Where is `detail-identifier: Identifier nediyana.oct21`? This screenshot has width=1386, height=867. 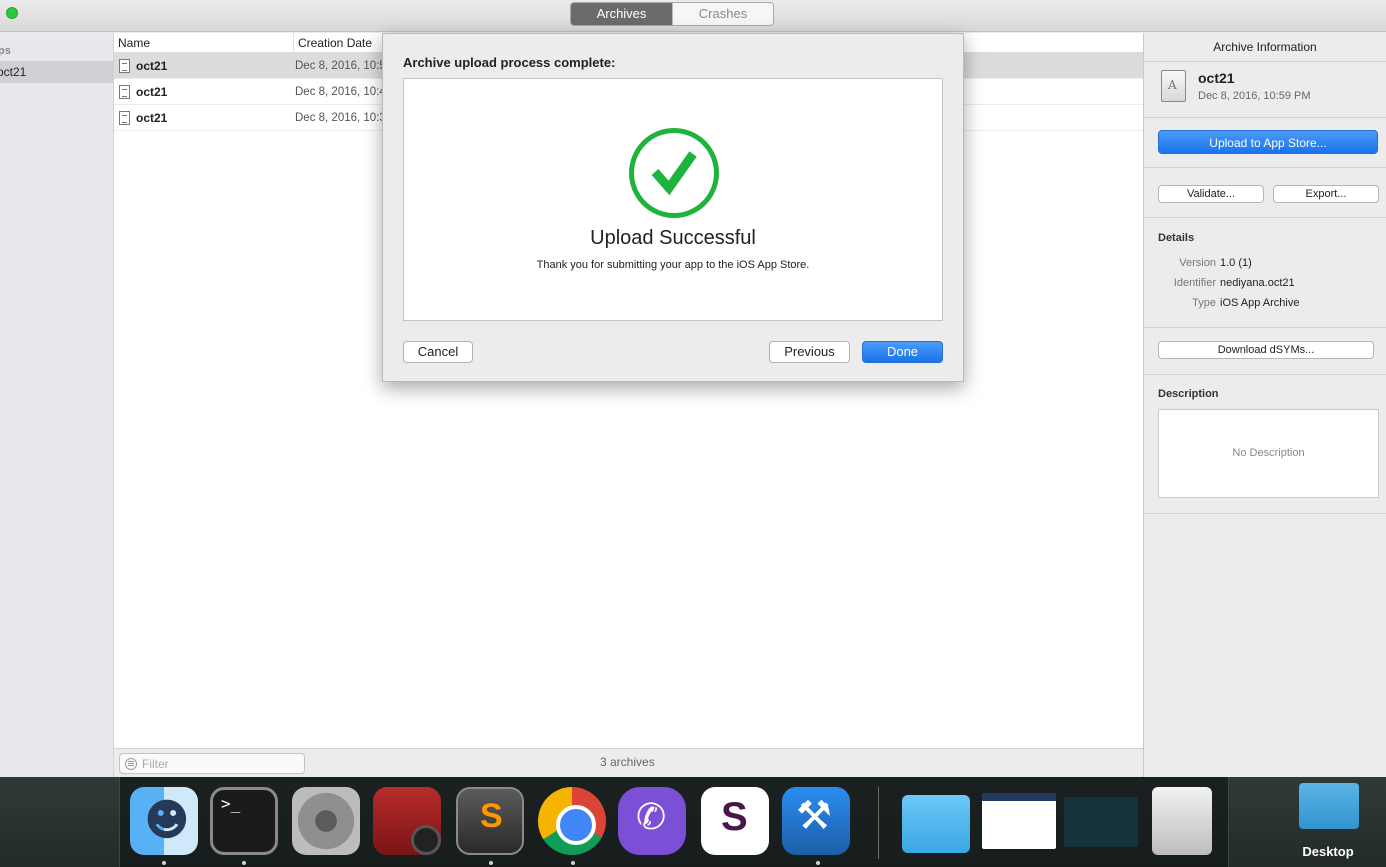
detail-identifier: Identifier nediyana.oct21 is located at coordinates (1265, 283).